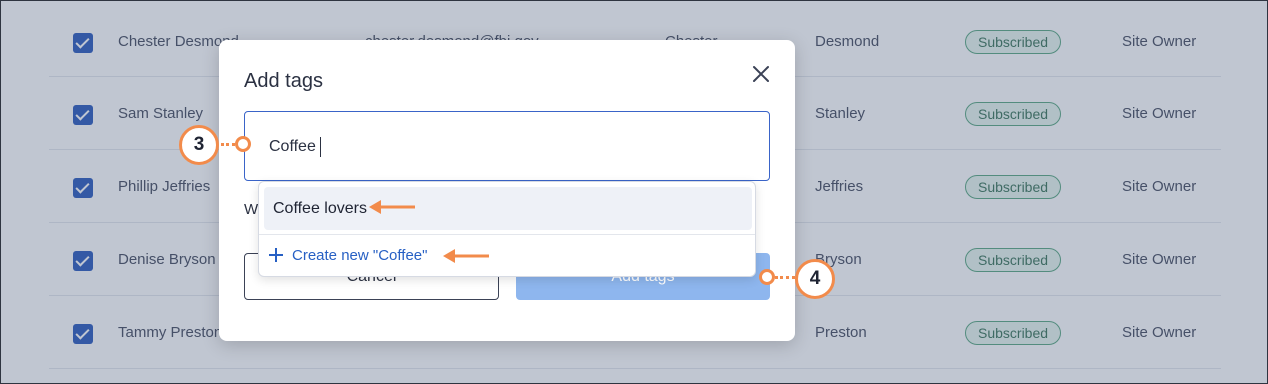 Image resolution: width=1268 pixels, height=384 pixels. I want to click on close-button, so click(761, 74).